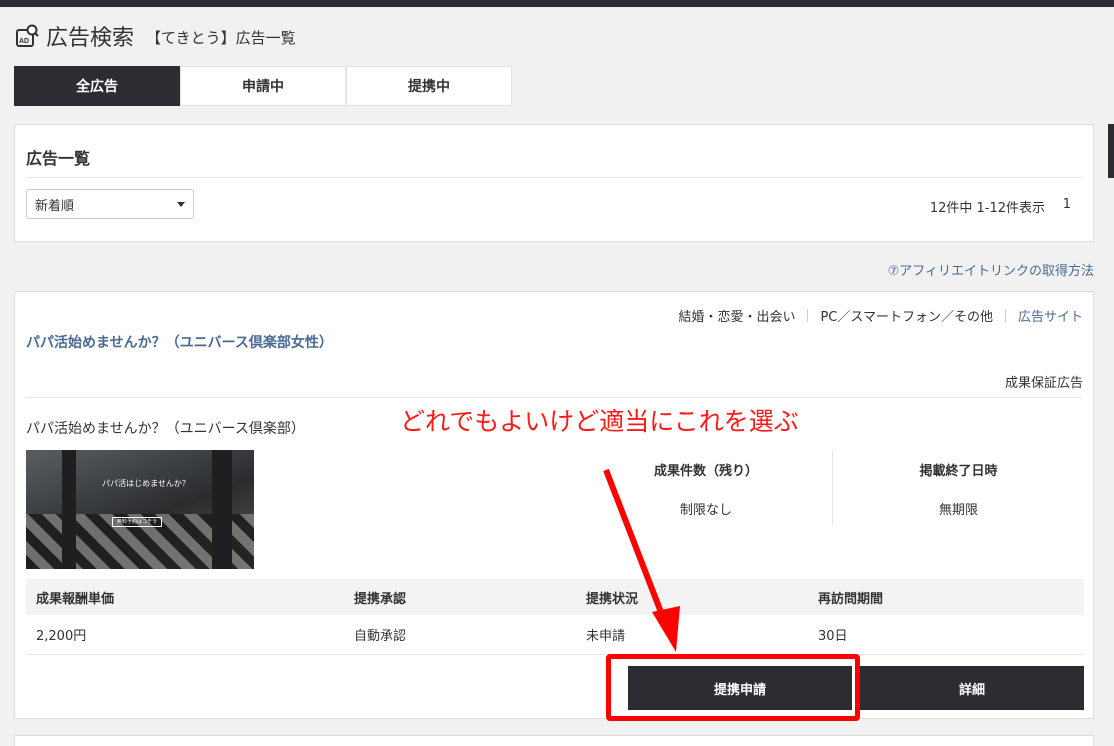 The width and height of the screenshot is (1114, 746). I want to click on annotation-highlight-box, so click(733, 687).